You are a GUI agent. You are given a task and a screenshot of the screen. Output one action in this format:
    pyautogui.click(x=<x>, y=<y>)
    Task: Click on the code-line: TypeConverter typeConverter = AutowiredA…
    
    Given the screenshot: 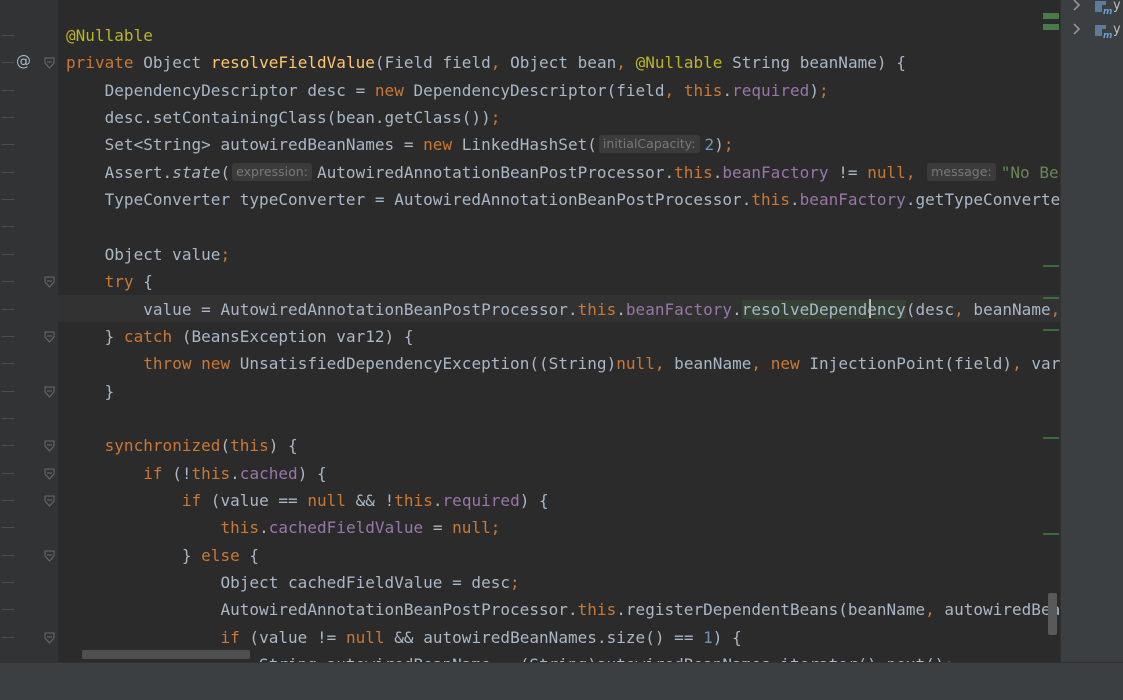 What is the action you would take?
    pyautogui.click(x=563, y=199)
    